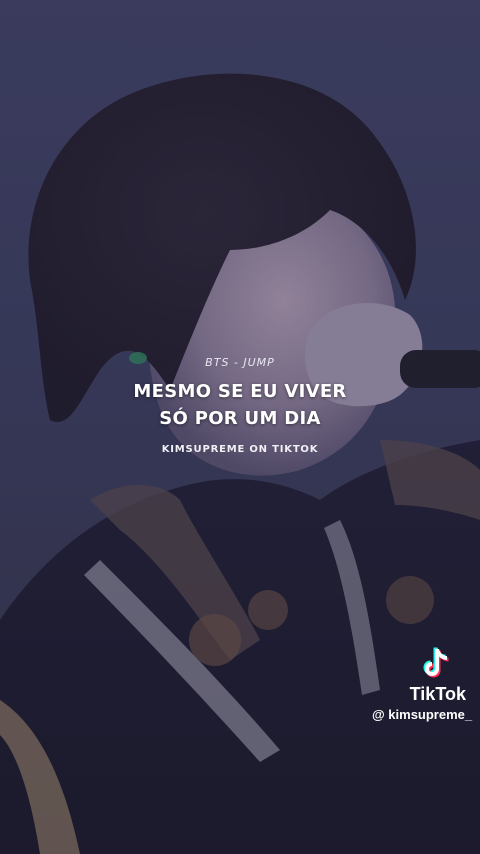  What do you see at coordinates (240, 418) in the screenshot?
I see `lyric-line-2: SÓ POR UM DIA` at bounding box center [240, 418].